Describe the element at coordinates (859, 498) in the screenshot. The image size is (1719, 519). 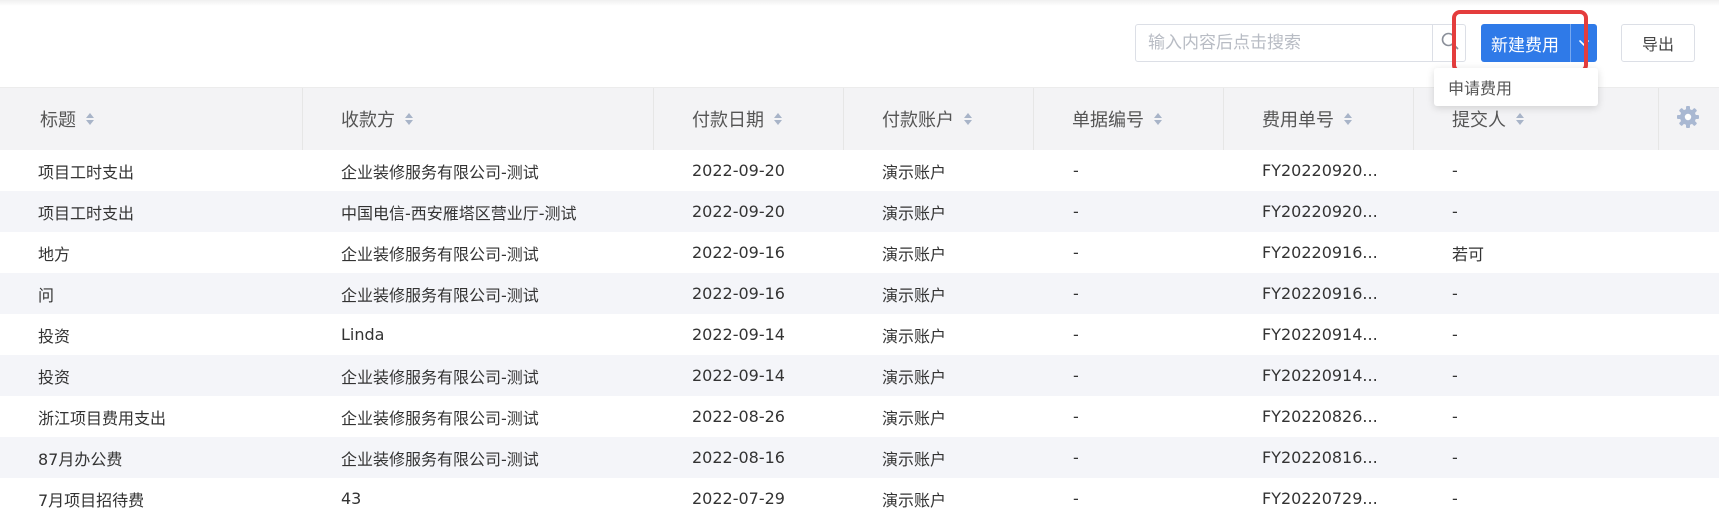
I see `table-row: 7月项目招待费 43 2022-07-29 演示账户 - FY20220729... -` at that location.